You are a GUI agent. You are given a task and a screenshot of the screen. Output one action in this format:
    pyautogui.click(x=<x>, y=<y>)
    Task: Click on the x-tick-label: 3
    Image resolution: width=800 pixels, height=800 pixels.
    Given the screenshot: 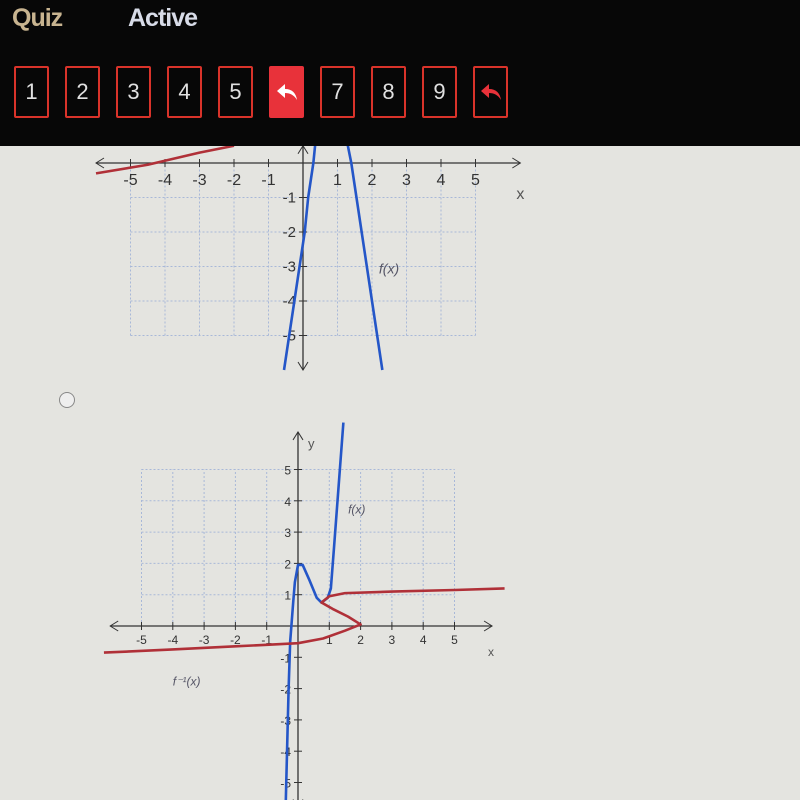 What is the action you would take?
    pyautogui.click(x=392, y=640)
    